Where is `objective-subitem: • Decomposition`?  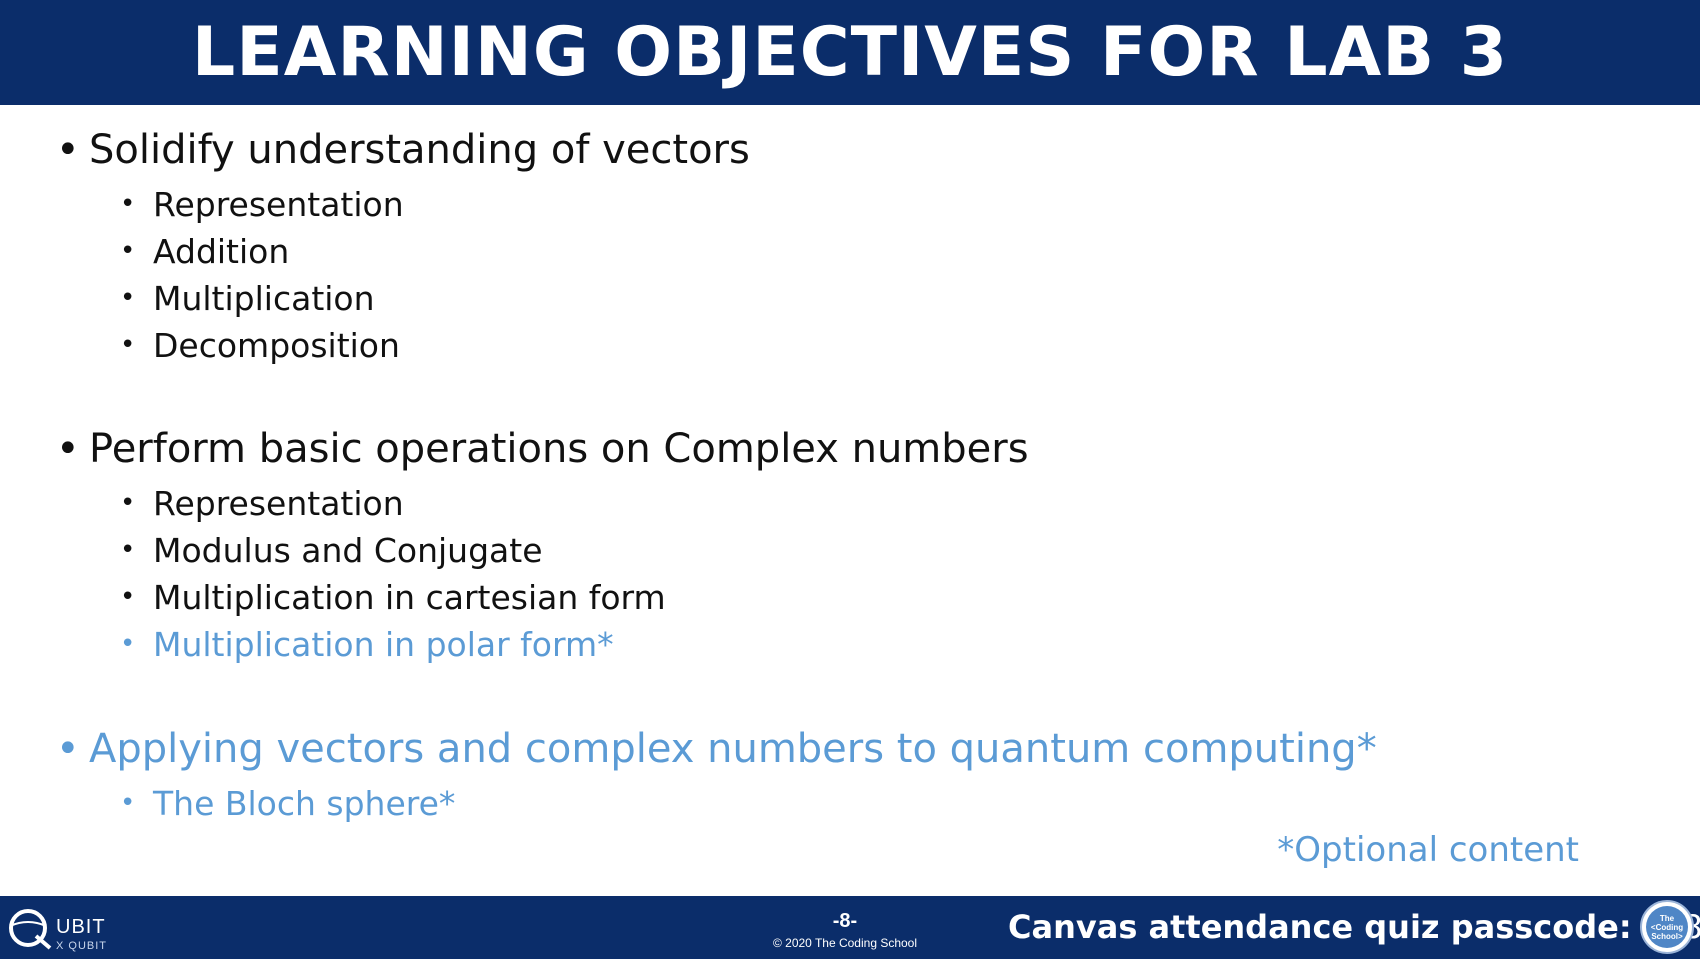 objective-subitem: • Decomposition is located at coordinates (700, 345).